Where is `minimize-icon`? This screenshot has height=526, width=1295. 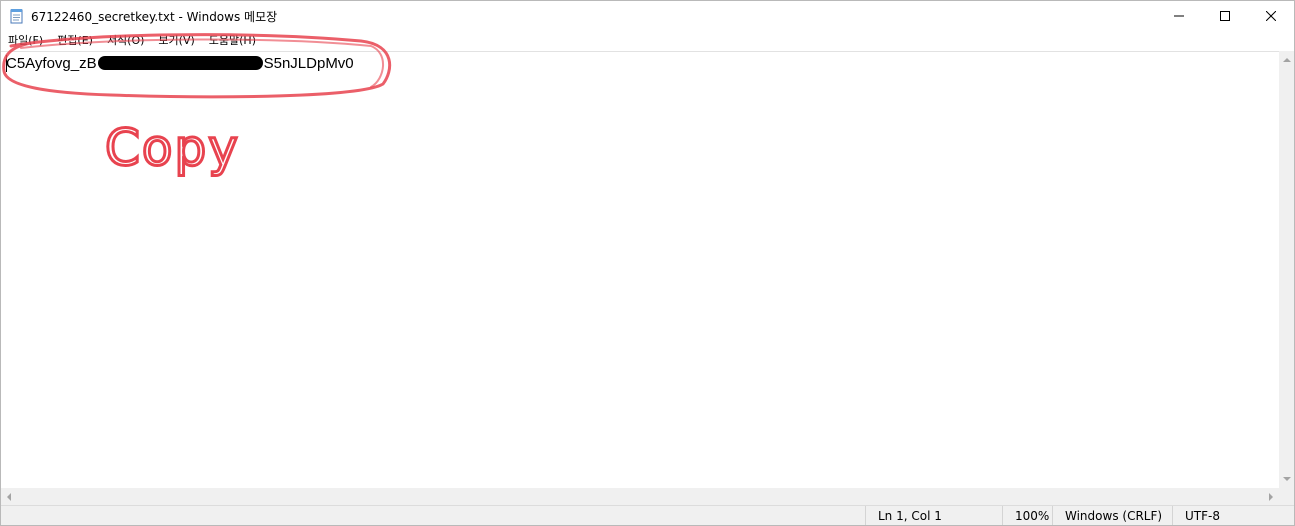
minimize-icon is located at coordinates (1179, 16).